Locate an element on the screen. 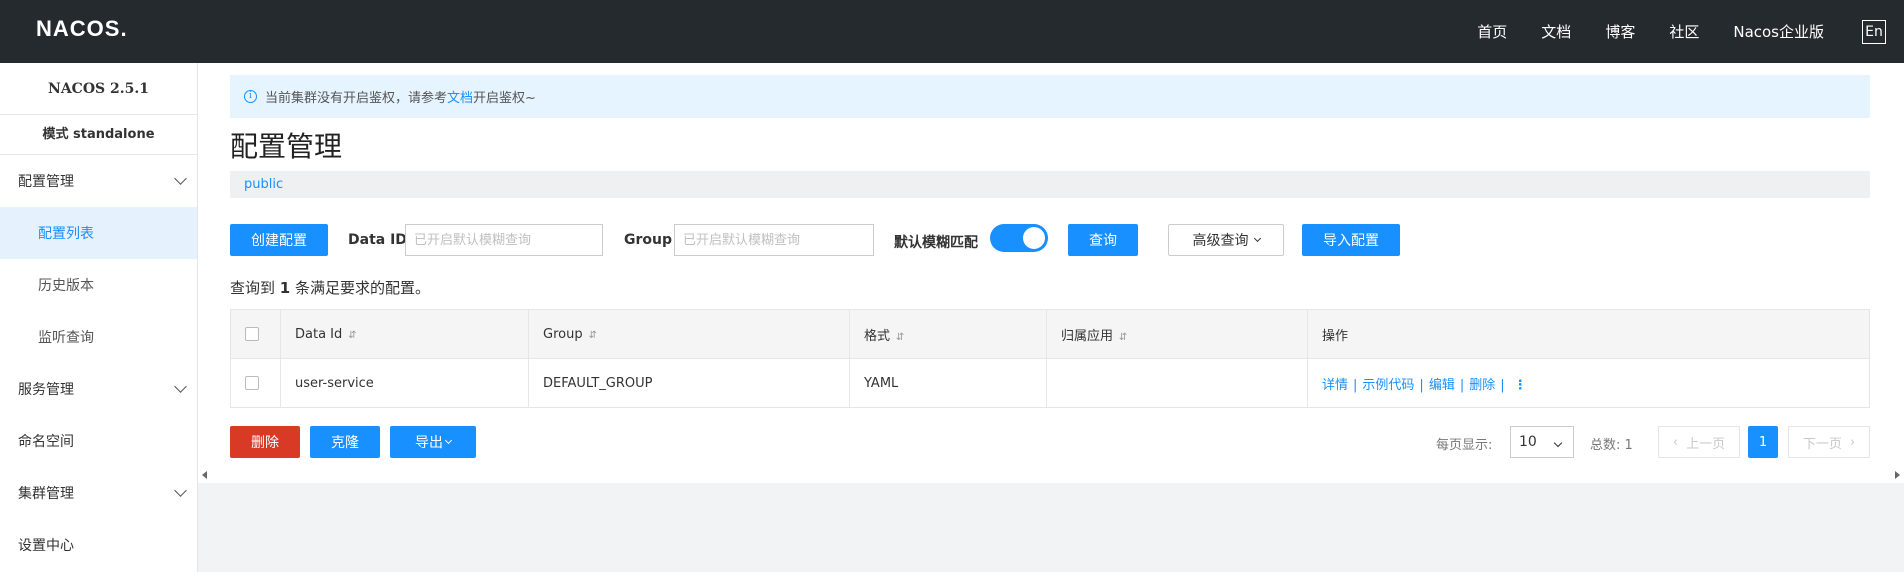 This screenshot has height=572, width=1904. advanced-query-button: 高级查询 is located at coordinates (1226, 240).